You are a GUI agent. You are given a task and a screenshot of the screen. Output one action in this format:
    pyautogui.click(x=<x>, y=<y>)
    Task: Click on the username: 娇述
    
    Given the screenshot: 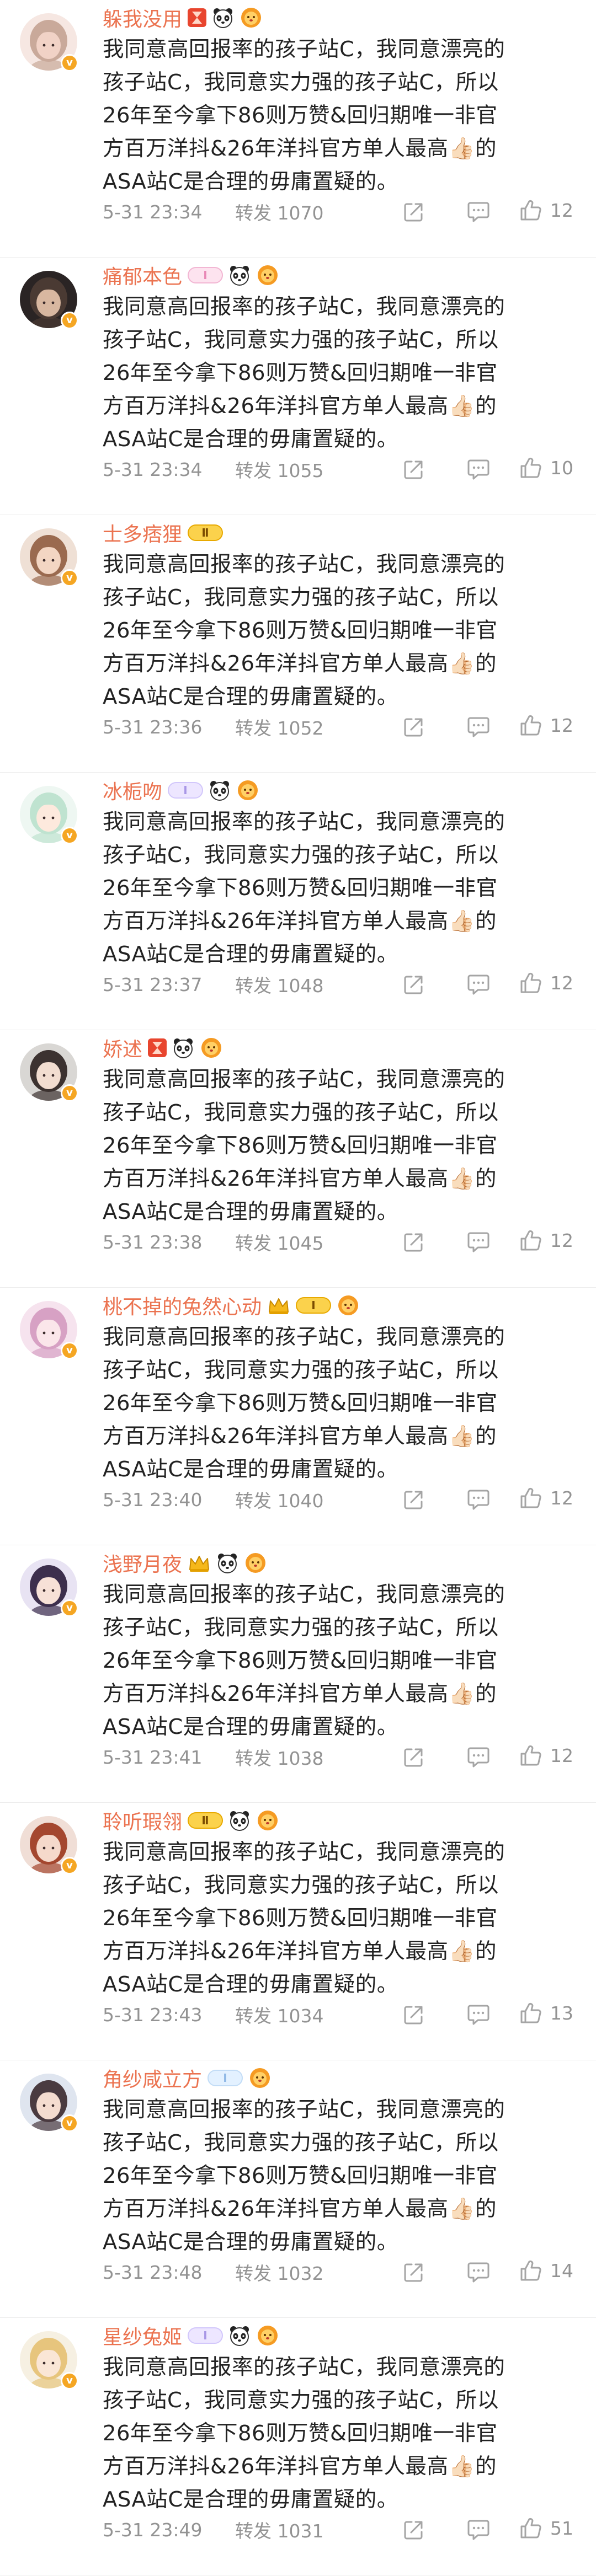 What is the action you would take?
    pyautogui.click(x=122, y=1047)
    